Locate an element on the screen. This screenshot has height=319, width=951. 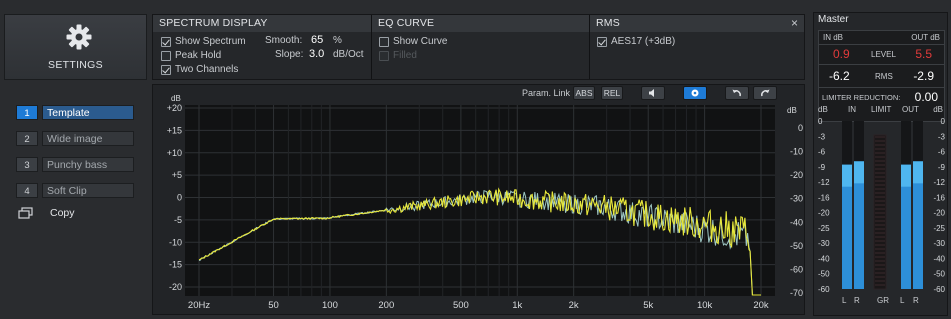
peak-hold-checkbox: Peak Hold is located at coordinates (191, 55).